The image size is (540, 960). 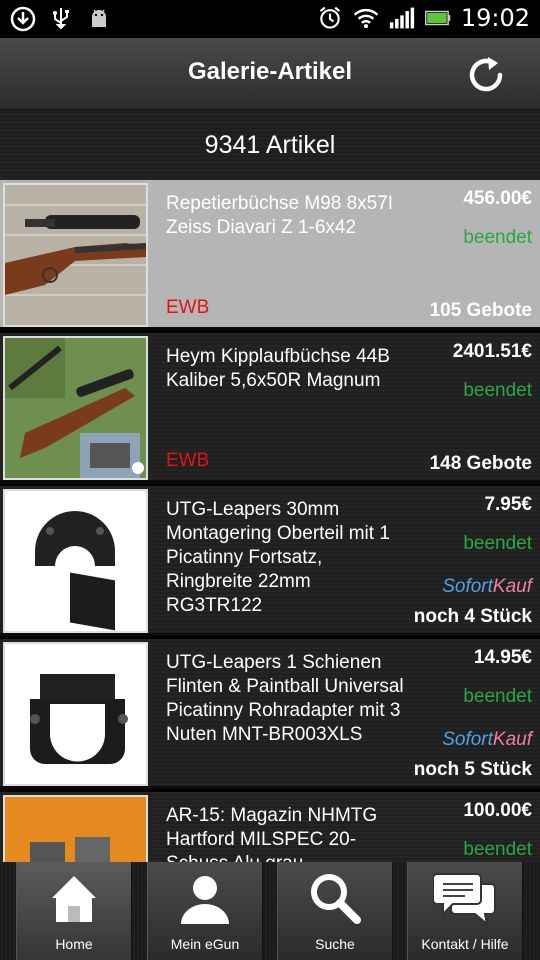 What do you see at coordinates (497, 810) in the screenshot?
I see `article-price: 100.00€` at bounding box center [497, 810].